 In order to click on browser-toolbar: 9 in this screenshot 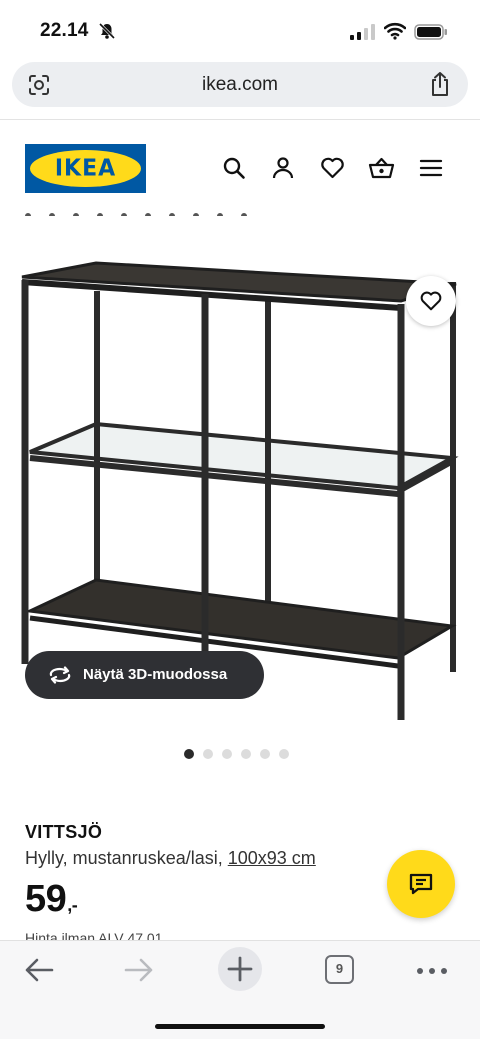, I will do `click(240, 989)`.